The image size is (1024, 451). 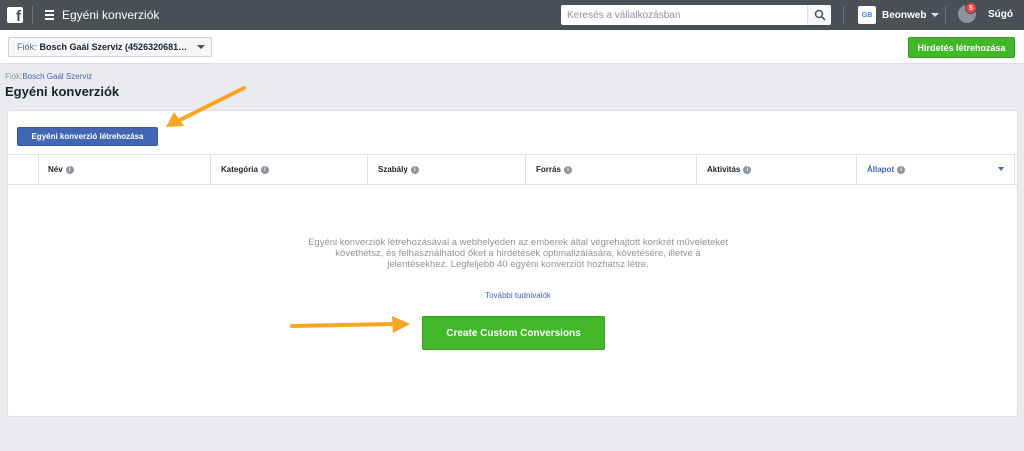 What do you see at coordinates (904, 15) in the screenshot?
I see `business-name: Beonweb` at bounding box center [904, 15].